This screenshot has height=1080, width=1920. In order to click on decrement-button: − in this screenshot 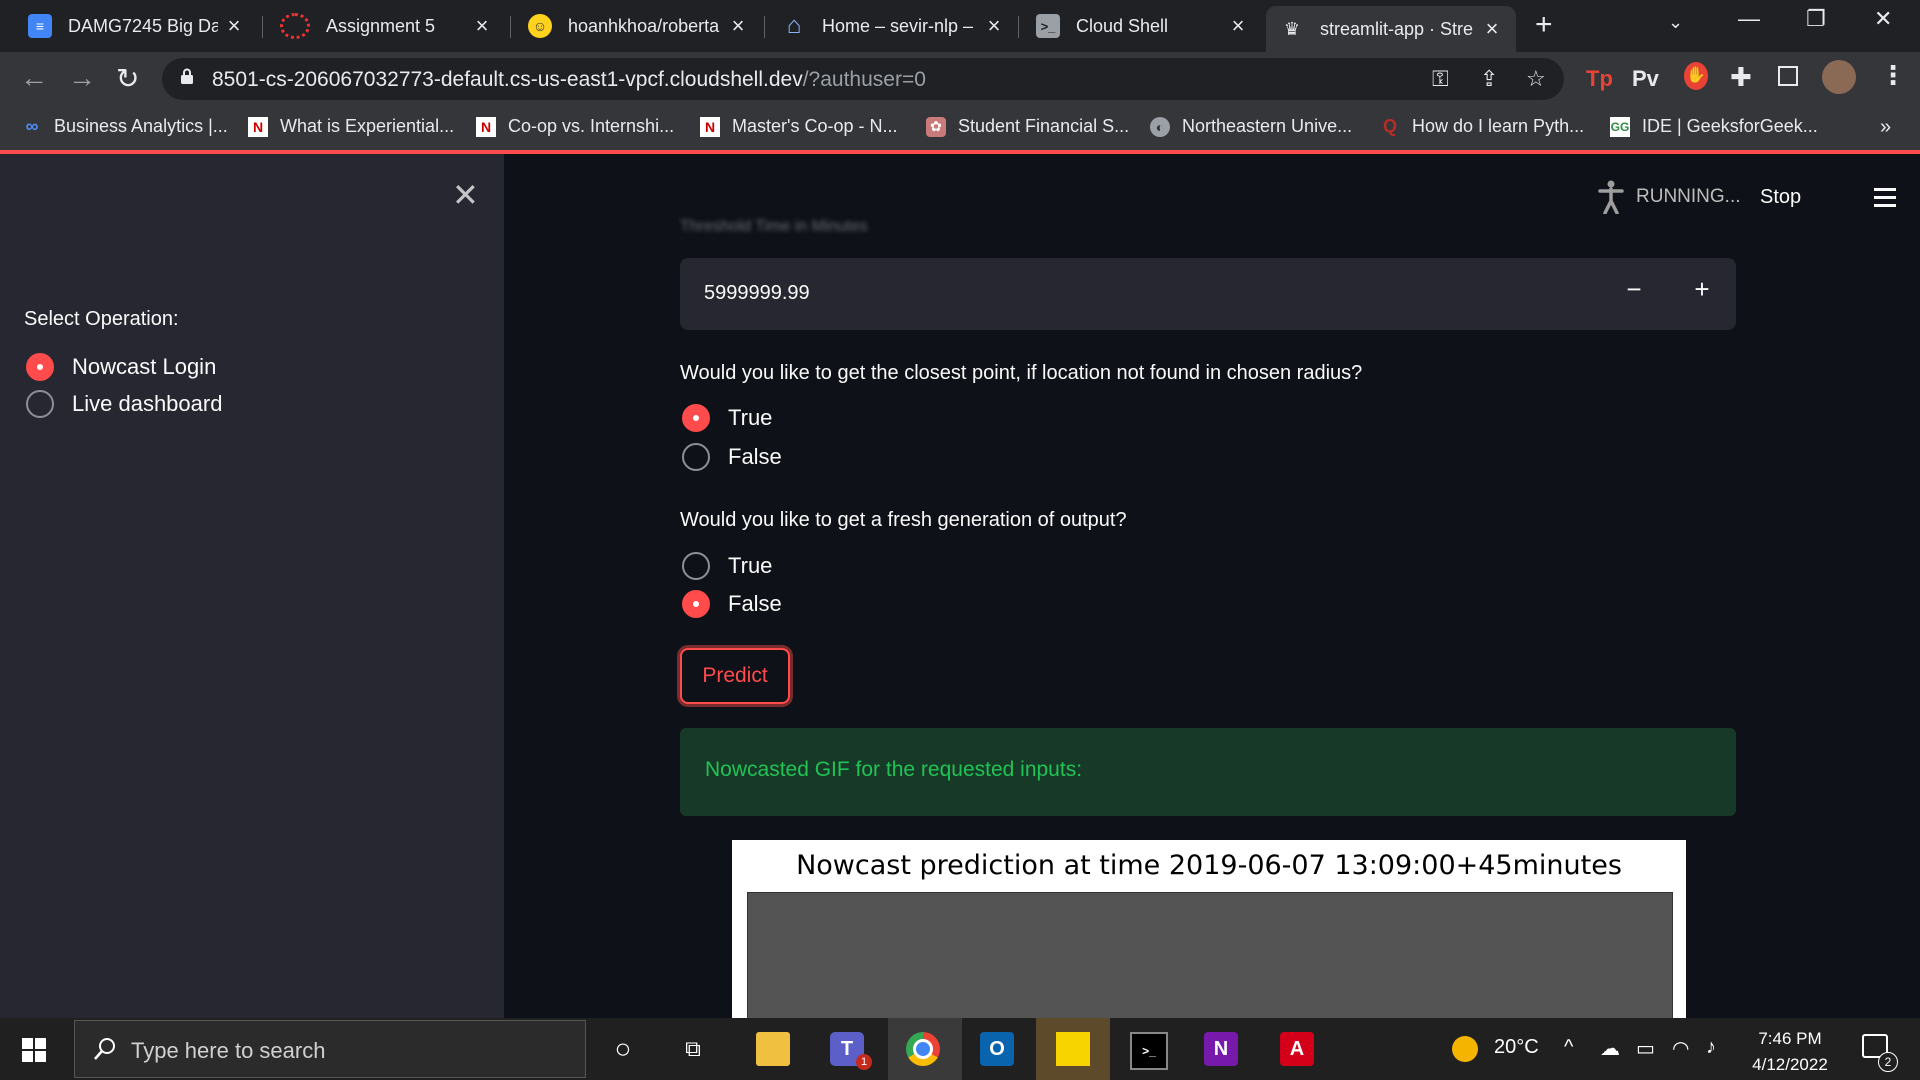, I will do `click(1634, 294)`.